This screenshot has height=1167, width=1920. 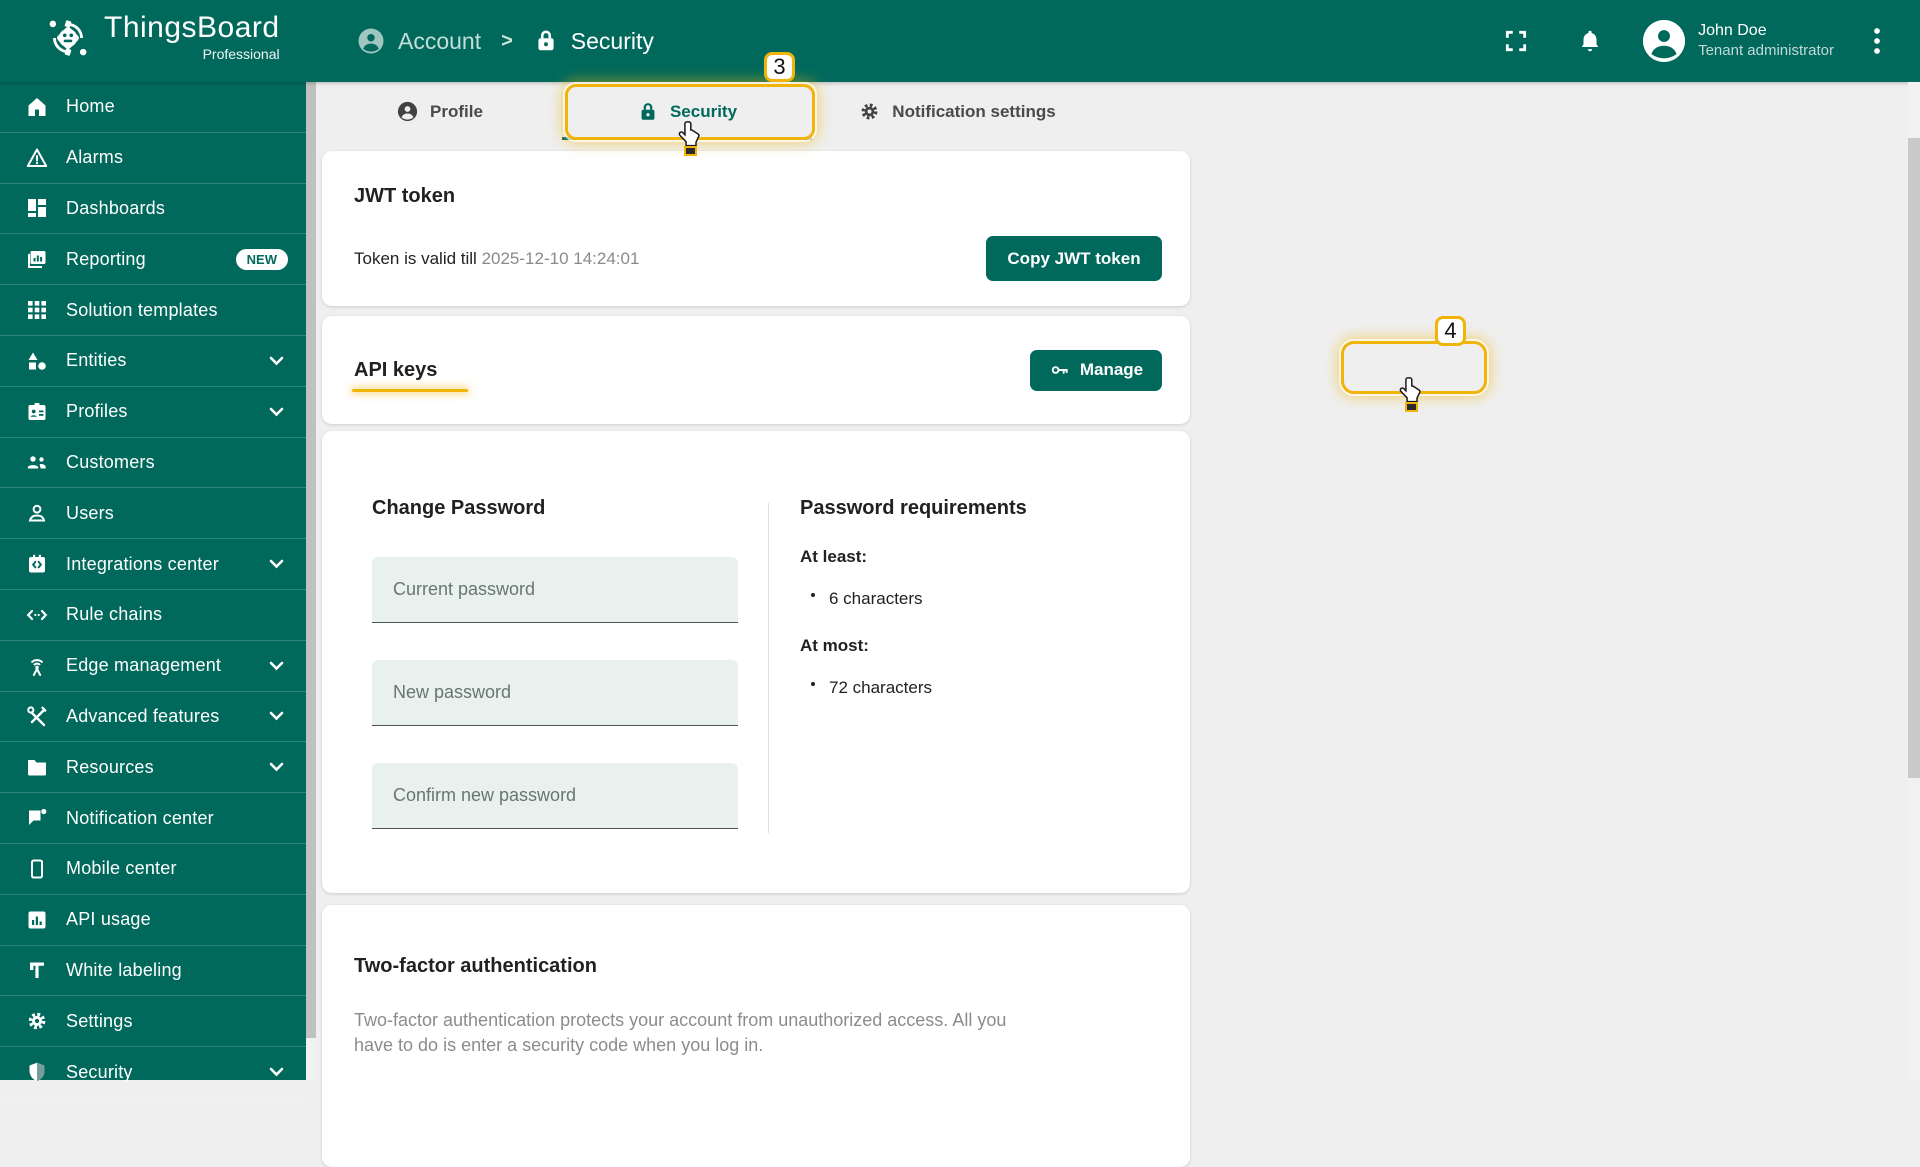 I want to click on logo-title: ThingsBoard, so click(x=192, y=27).